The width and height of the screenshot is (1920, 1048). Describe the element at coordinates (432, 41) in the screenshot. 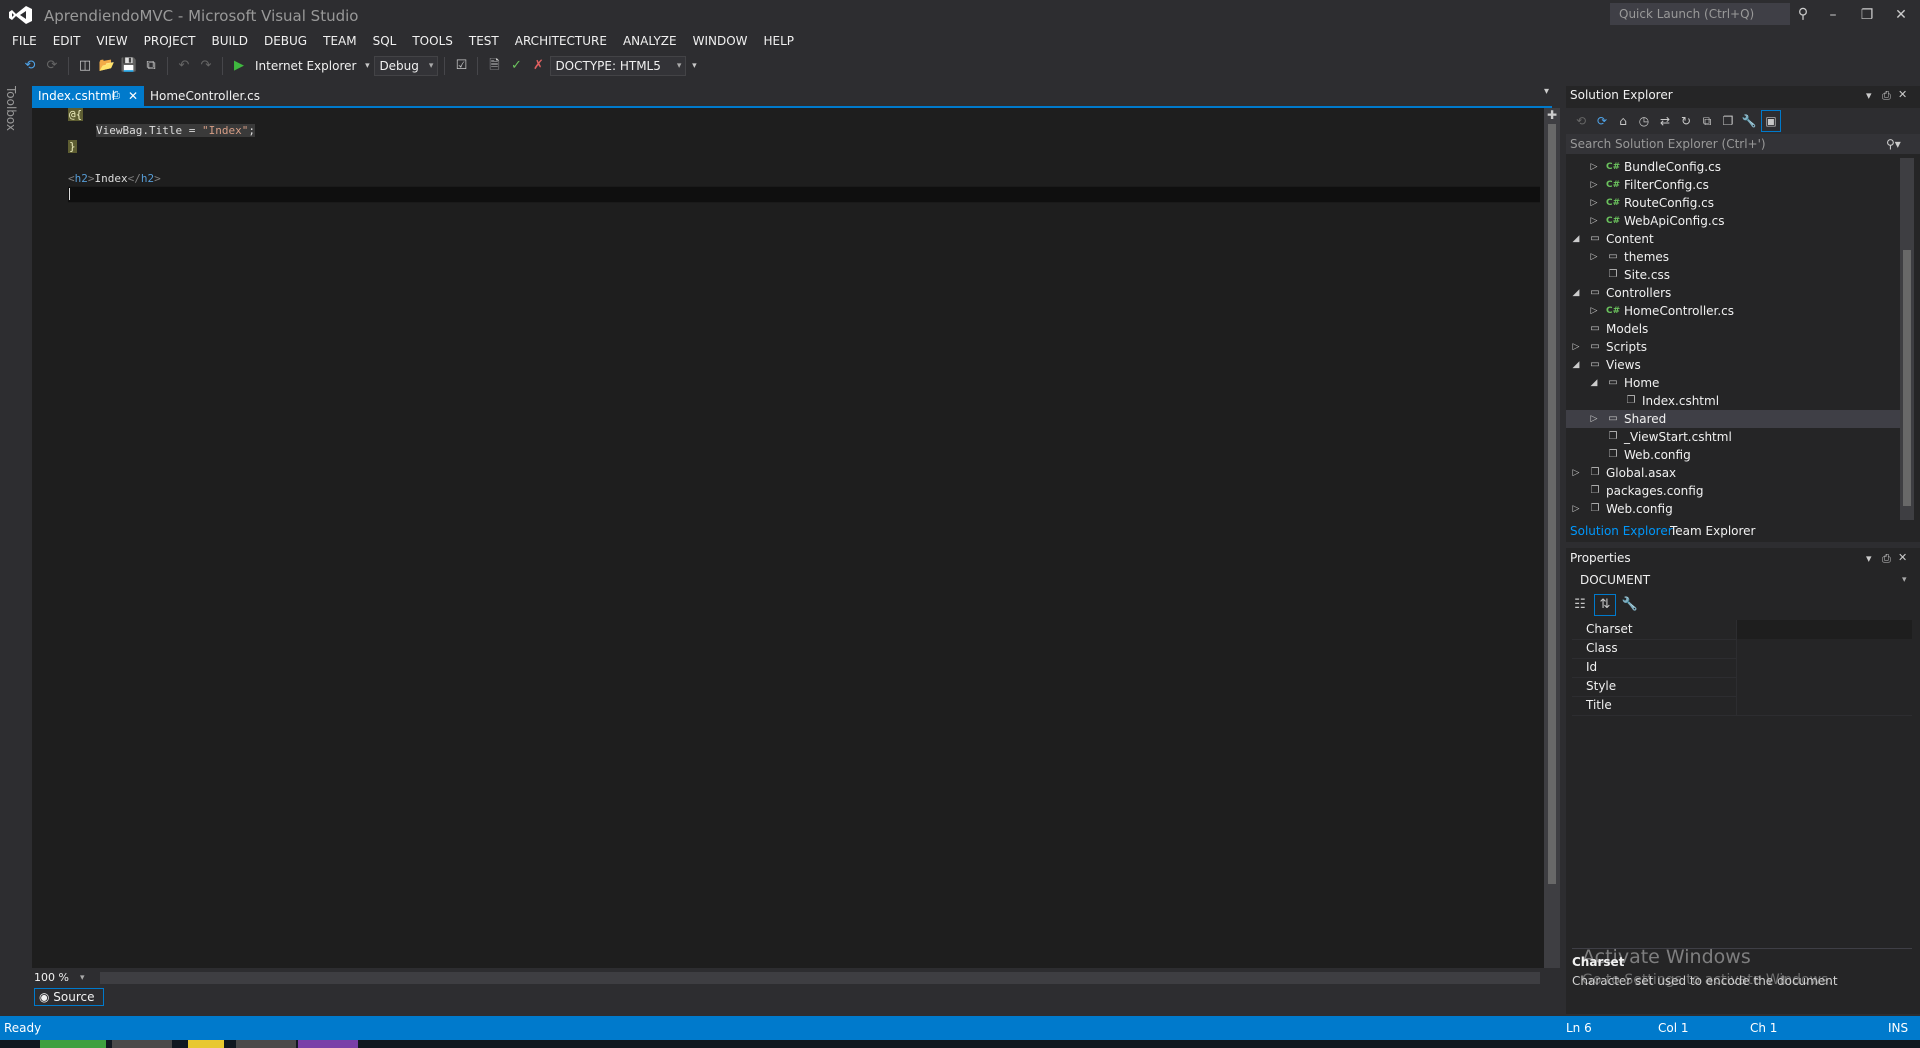

I see `menu-tools: TOOLS` at that location.